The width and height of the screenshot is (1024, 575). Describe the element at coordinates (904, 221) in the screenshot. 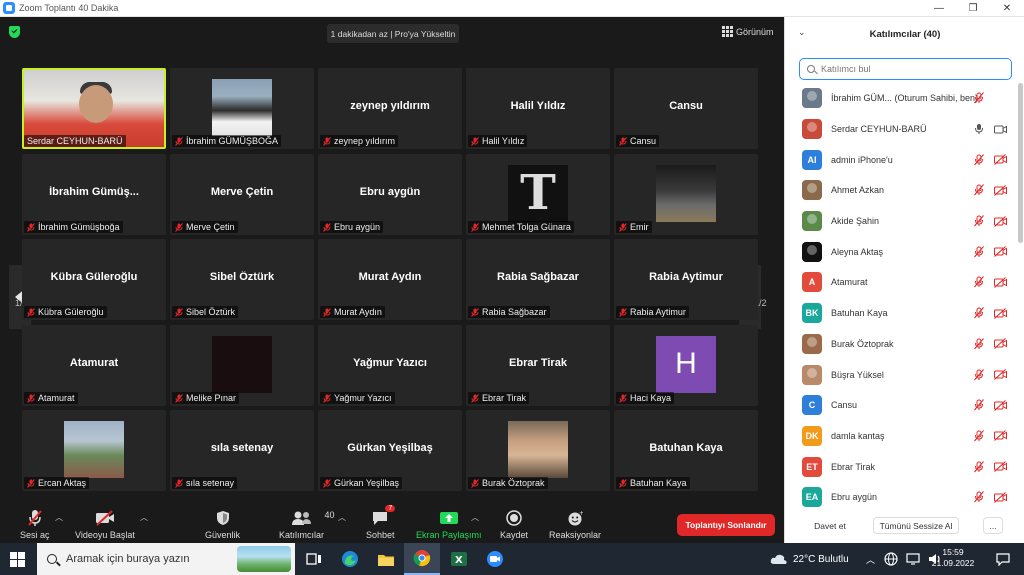

I see `participant-row: Akide Şahin` at that location.